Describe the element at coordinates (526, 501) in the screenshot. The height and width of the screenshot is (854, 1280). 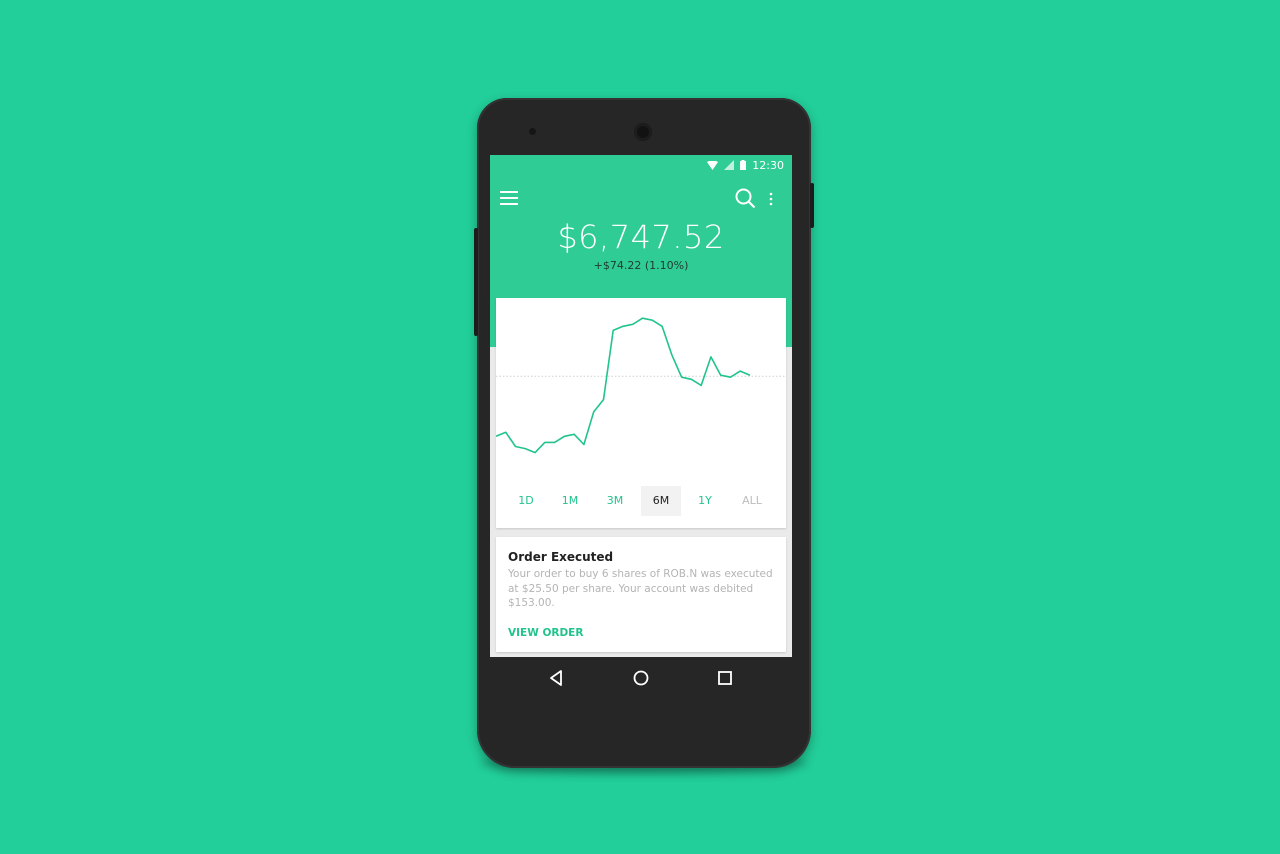
I see `range-tab-1d: 1D` at that location.